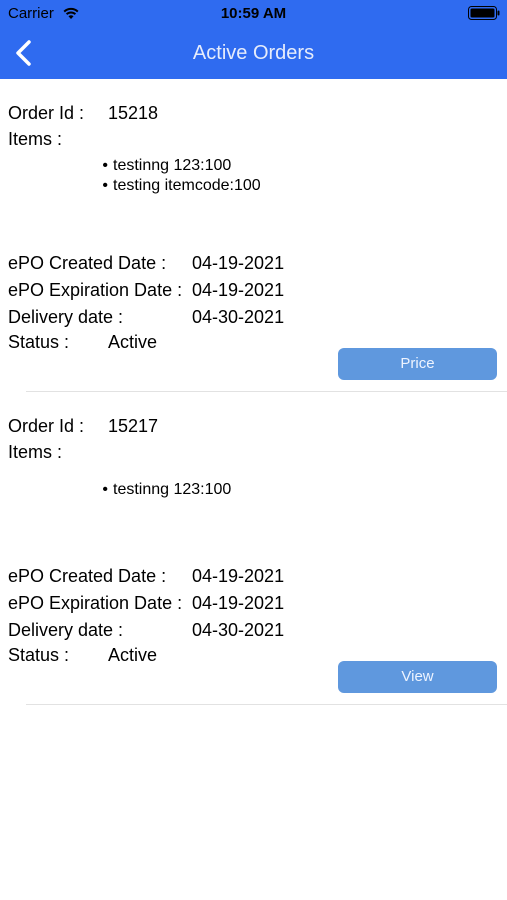 The image size is (507, 900). I want to click on battery-icon, so click(484, 13).